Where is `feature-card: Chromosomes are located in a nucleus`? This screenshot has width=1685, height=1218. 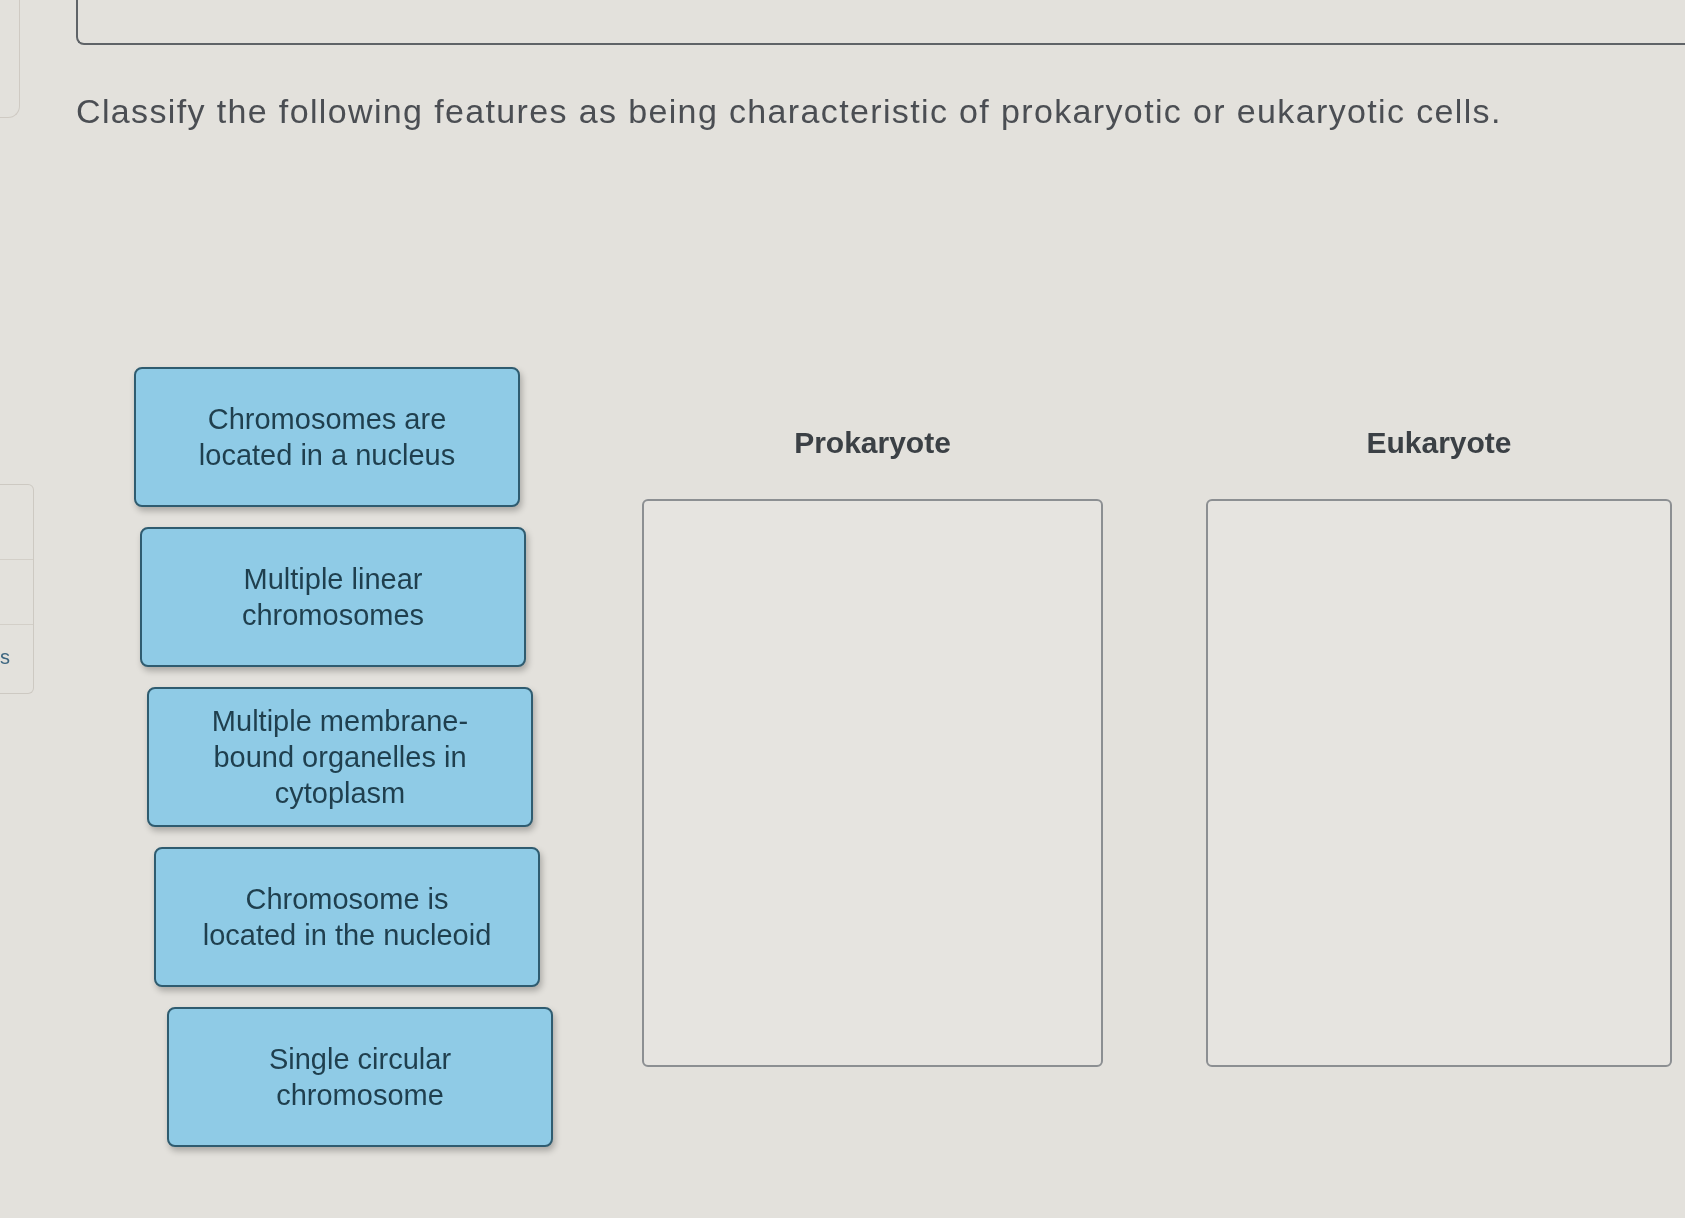
feature-card: Chromosomes are located in a nucleus is located at coordinates (327, 437).